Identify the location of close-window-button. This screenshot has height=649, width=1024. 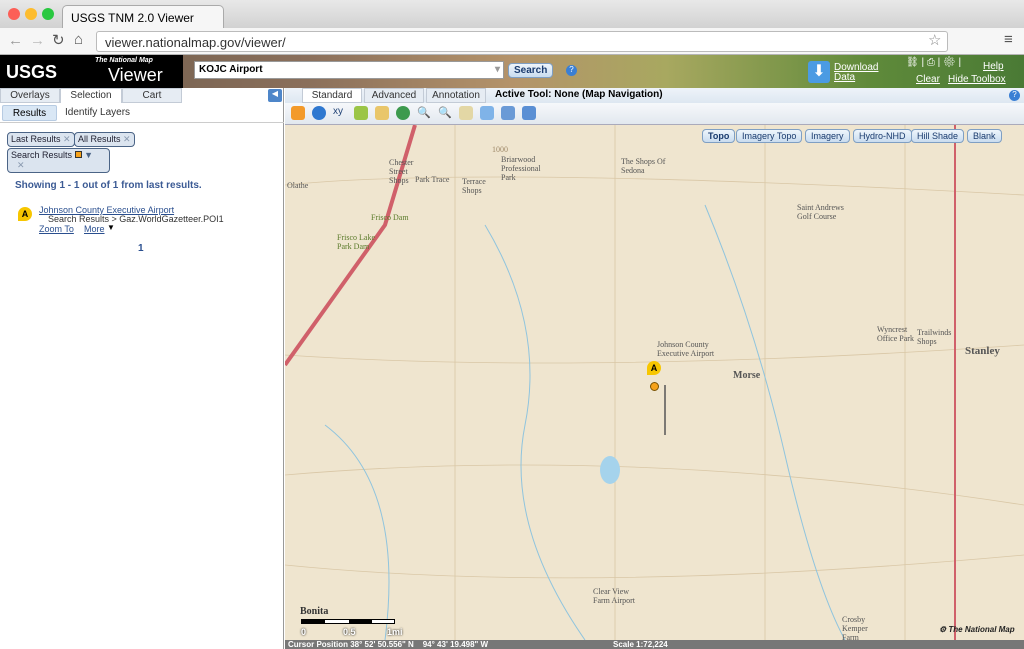
(14, 14).